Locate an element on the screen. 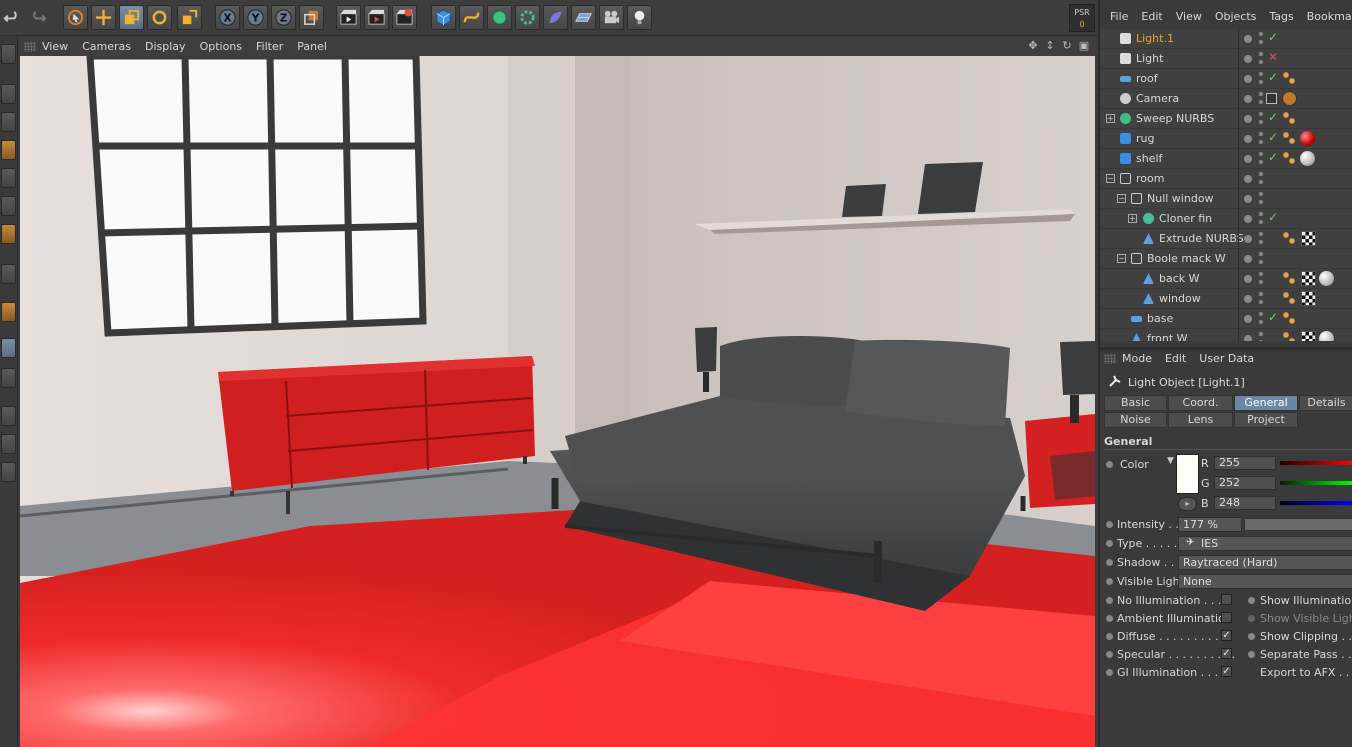 The width and height of the screenshot is (1352, 747). axis-mode-icon is located at coordinates (8, 150).